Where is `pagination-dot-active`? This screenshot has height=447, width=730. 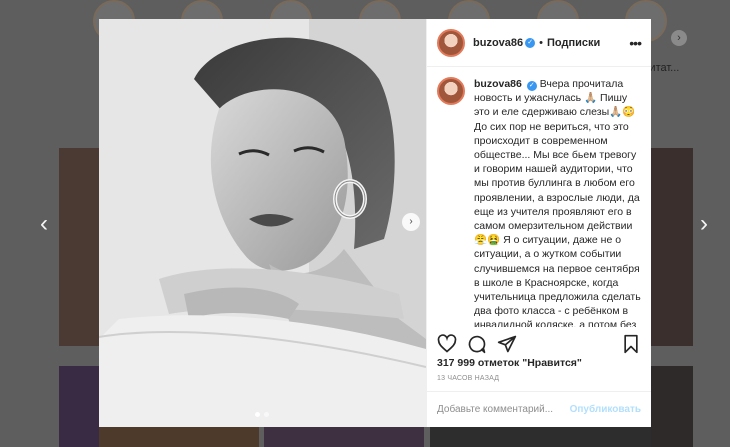 pagination-dot-active is located at coordinates (257, 414).